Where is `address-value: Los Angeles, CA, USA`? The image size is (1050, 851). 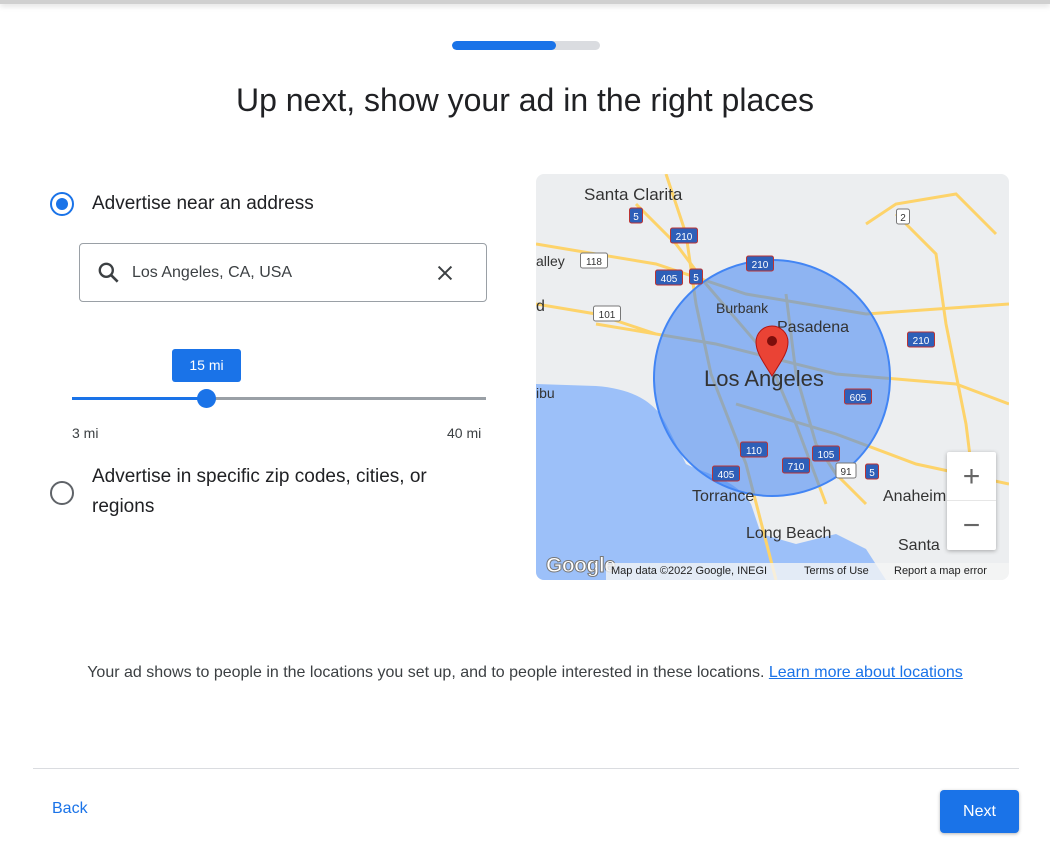 address-value: Los Angeles, CA, USA is located at coordinates (212, 272).